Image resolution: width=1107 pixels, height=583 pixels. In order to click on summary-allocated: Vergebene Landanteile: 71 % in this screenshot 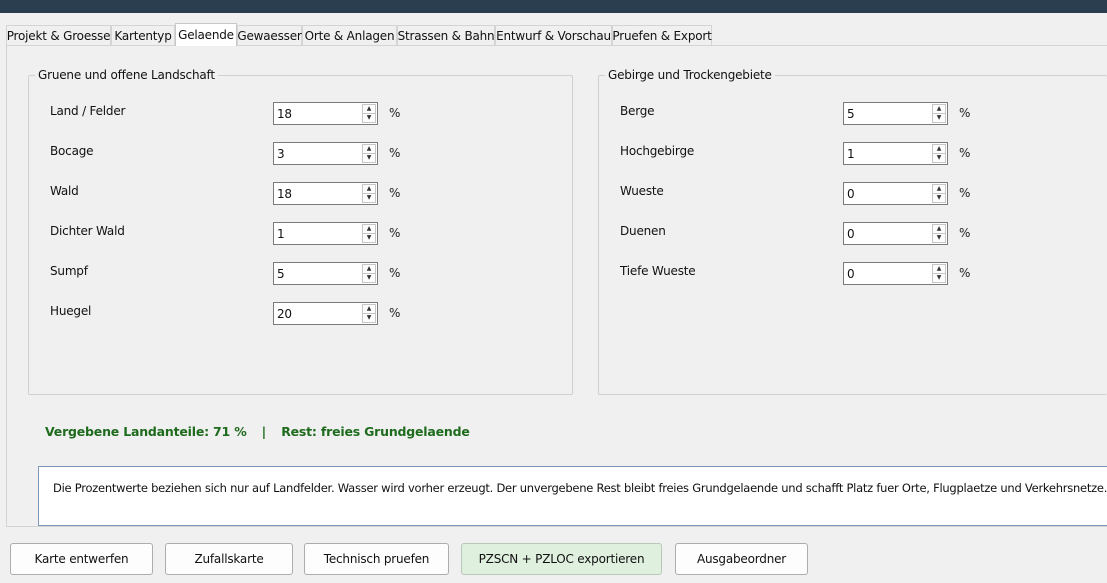, I will do `click(146, 431)`.